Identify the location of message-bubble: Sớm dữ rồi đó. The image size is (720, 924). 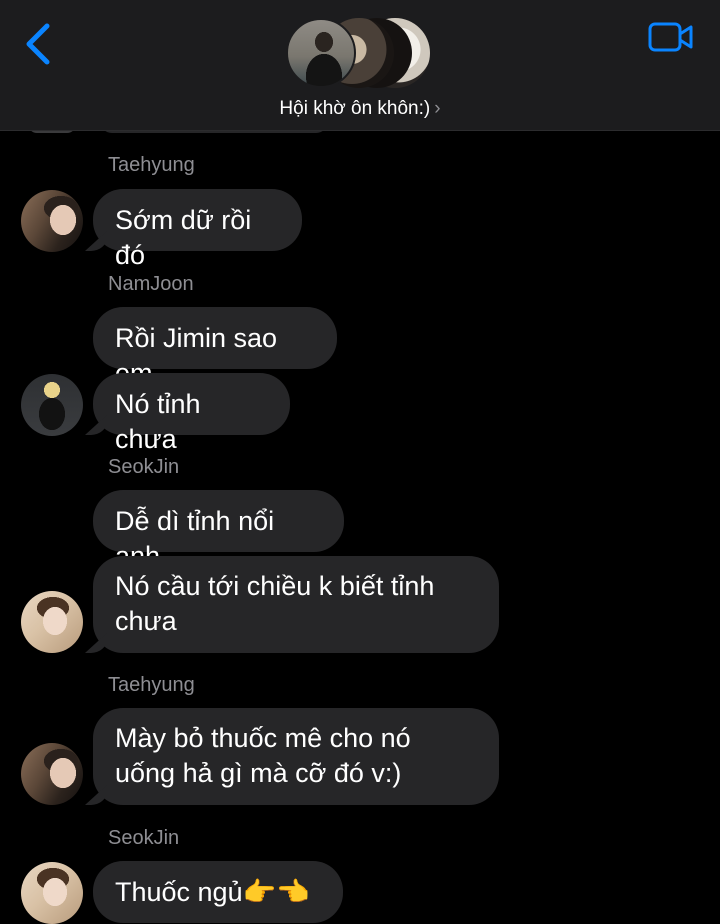
(197, 229).